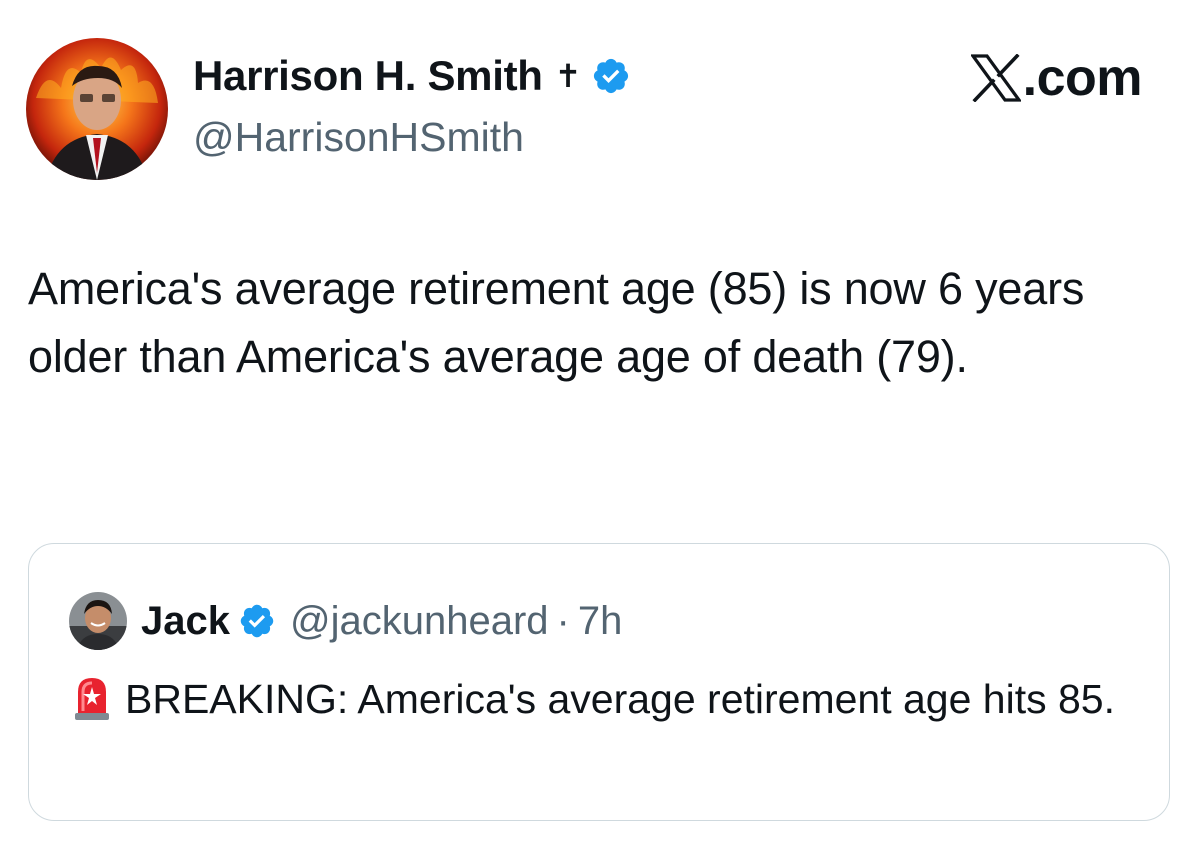 This screenshot has height=860, width=1200. Describe the element at coordinates (568, 76) in the screenshot. I see `cross-icon: ✝` at that location.